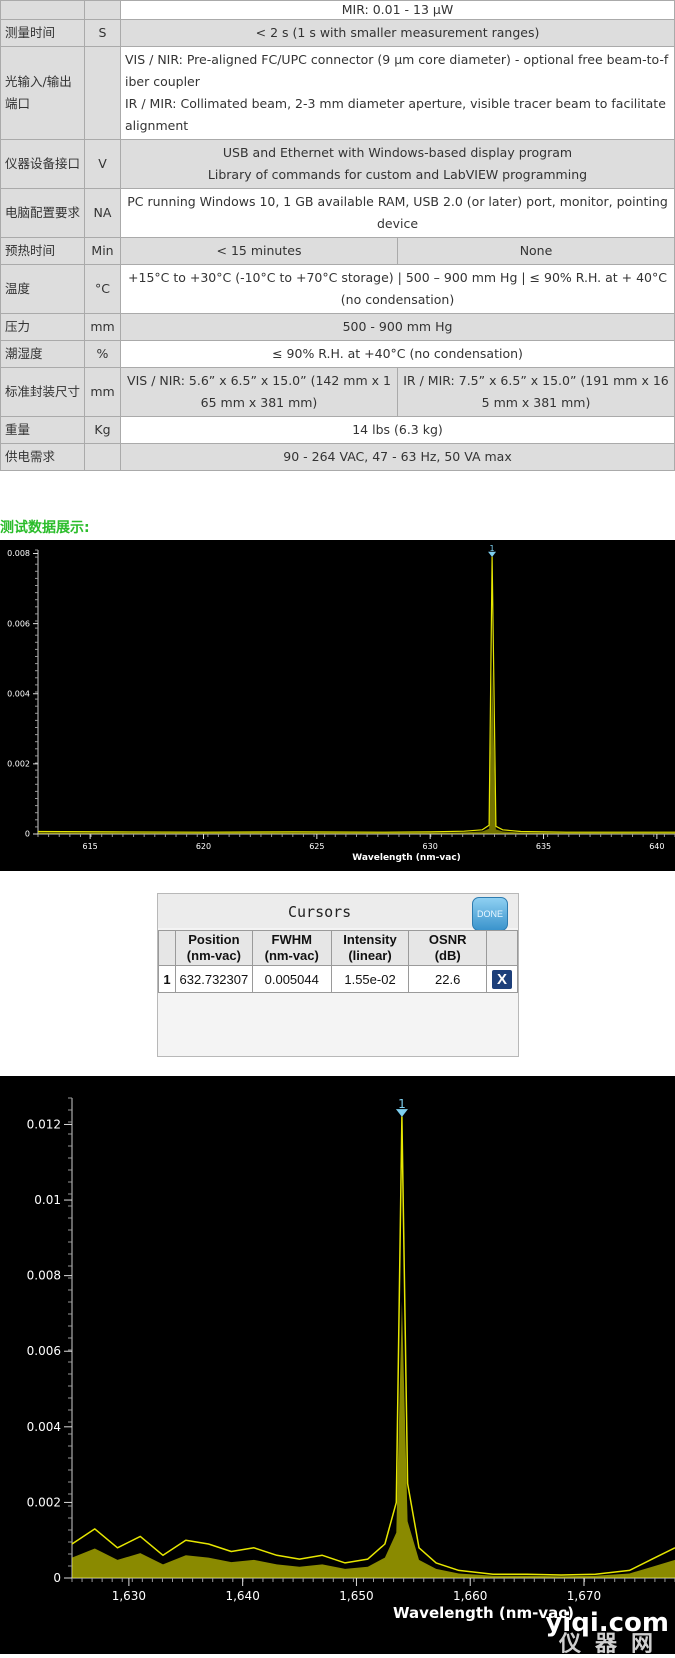  What do you see at coordinates (167, 979) in the screenshot?
I see `cursor-row-index: 1` at bounding box center [167, 979].